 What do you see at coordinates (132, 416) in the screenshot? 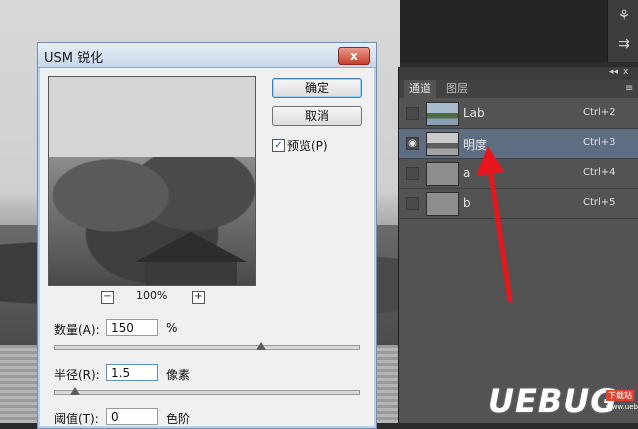
I see `threshold-input: 0` at bounding box center [132, 416].